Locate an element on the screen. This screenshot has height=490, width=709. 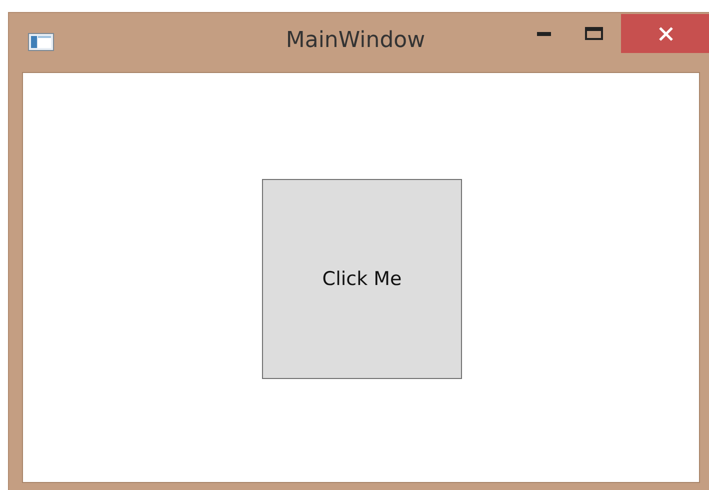
close-button is located at coordinates (665, 33).